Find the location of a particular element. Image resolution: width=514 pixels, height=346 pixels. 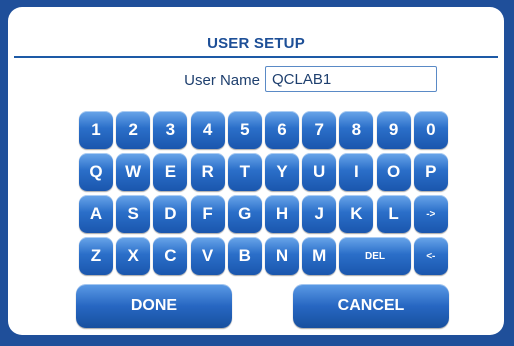

title-divider is located at coordinates (256, 57).